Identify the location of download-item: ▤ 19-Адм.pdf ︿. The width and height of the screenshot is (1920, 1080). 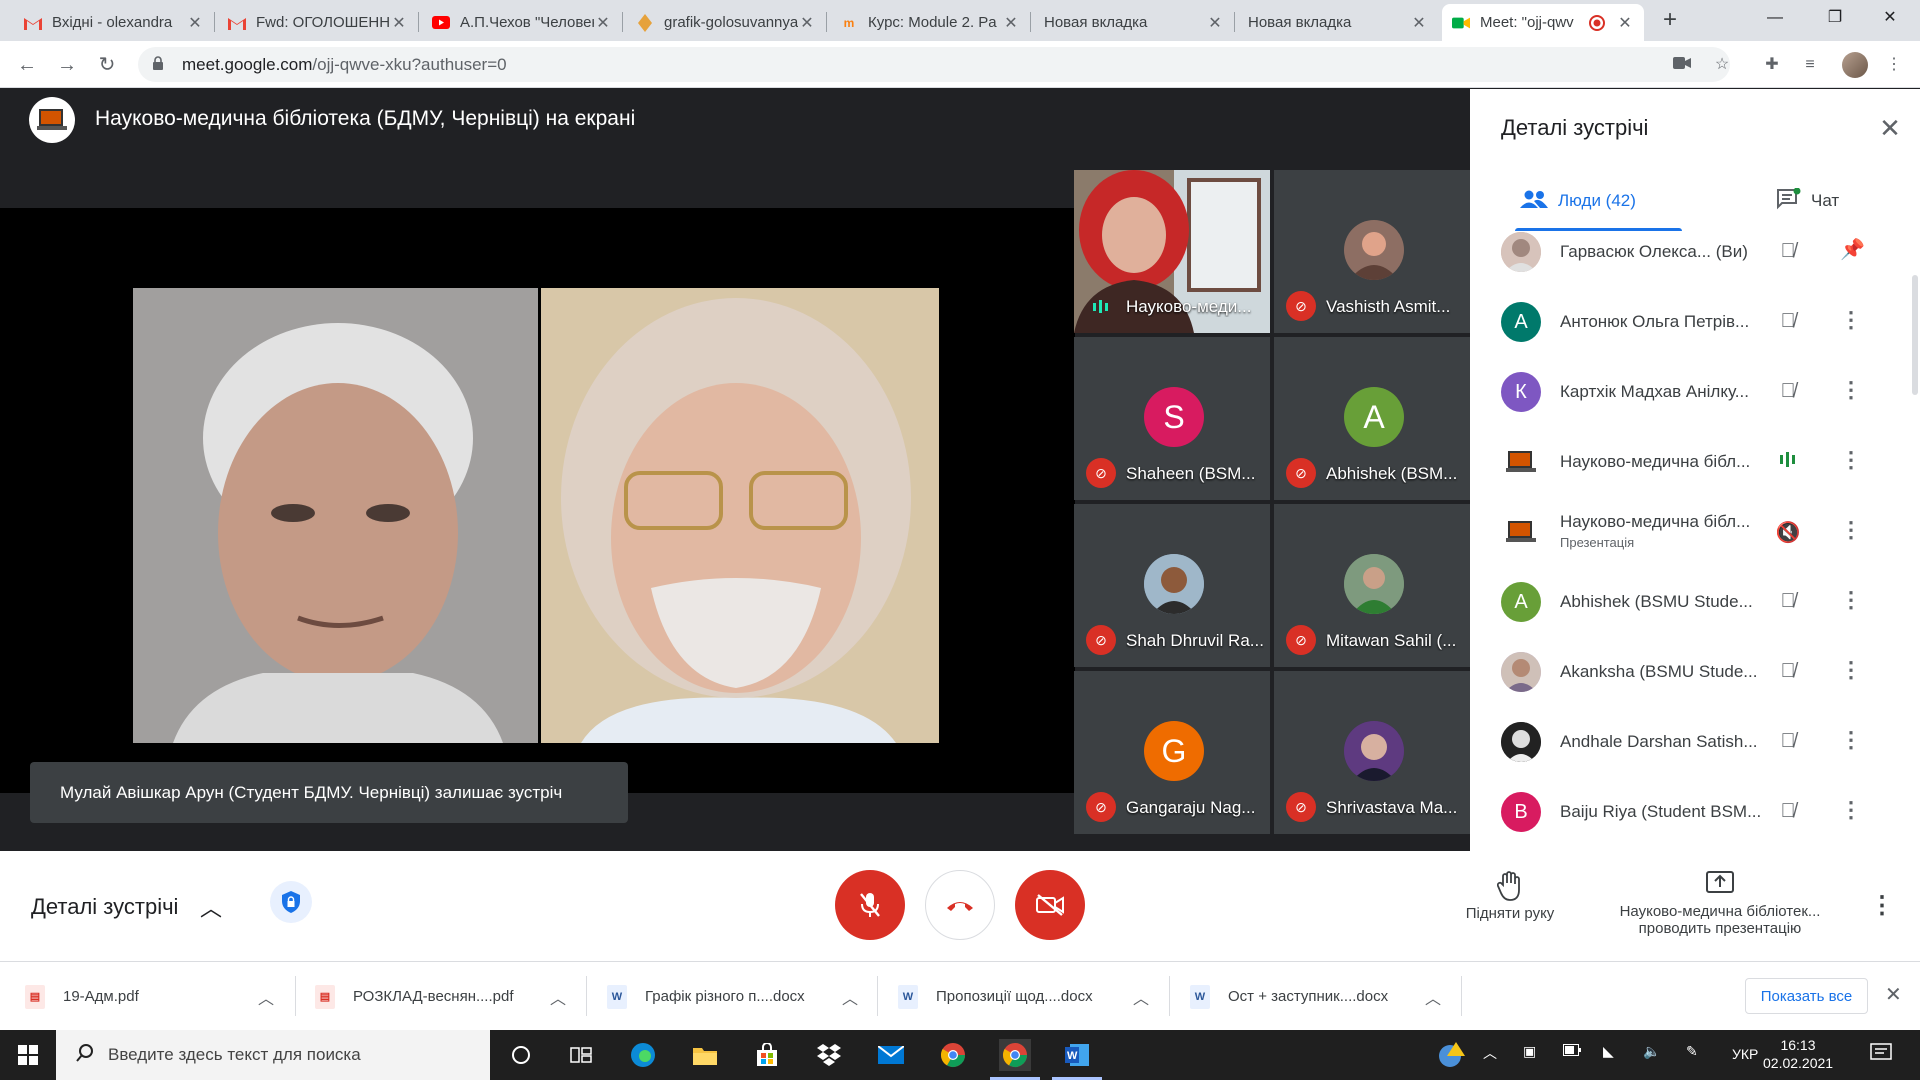
(152, 996).